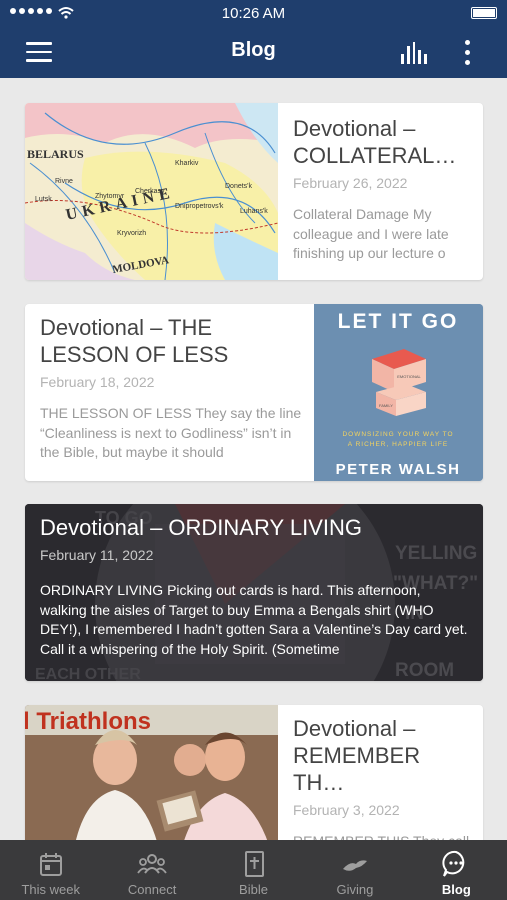 The width and height of the screenshot is (507, 900). What do you see at coordinates (397, 434) in the screenshot?
I see `svg-text: DOWNSIZING YOUR WAY TO` at bounding box center [397, 434].